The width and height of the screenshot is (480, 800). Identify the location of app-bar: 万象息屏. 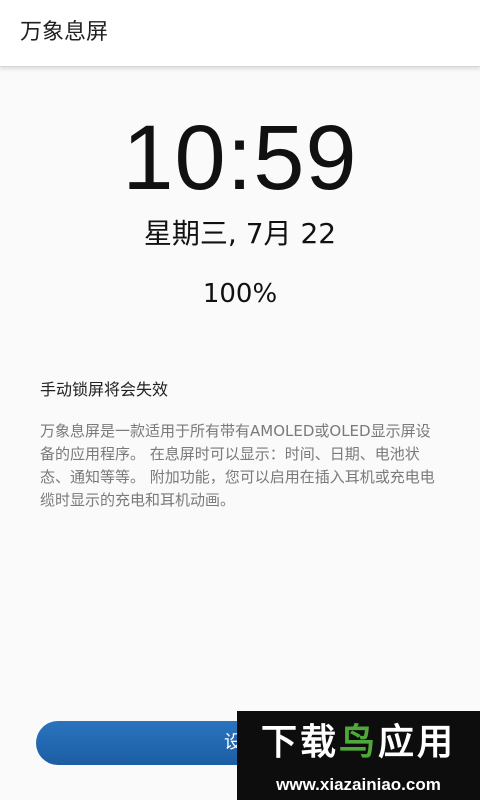
(240, 33).